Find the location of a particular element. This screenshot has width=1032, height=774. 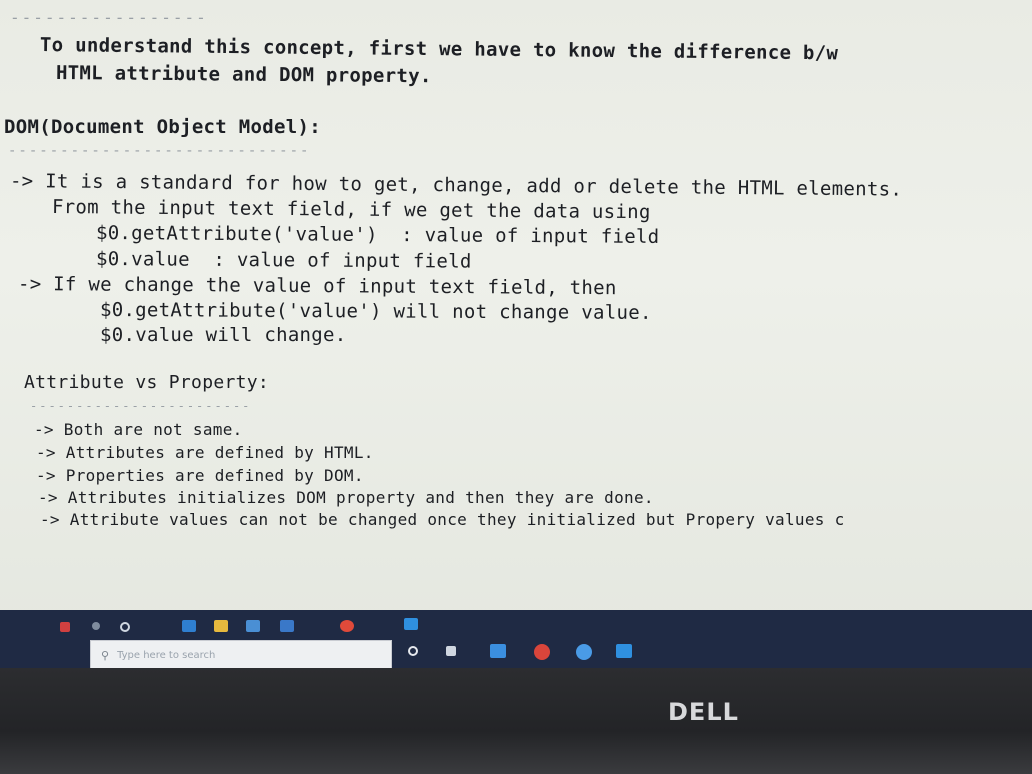

attr-item-3: -> Properties are defined by DOM. is located at coordinates (200, 475).